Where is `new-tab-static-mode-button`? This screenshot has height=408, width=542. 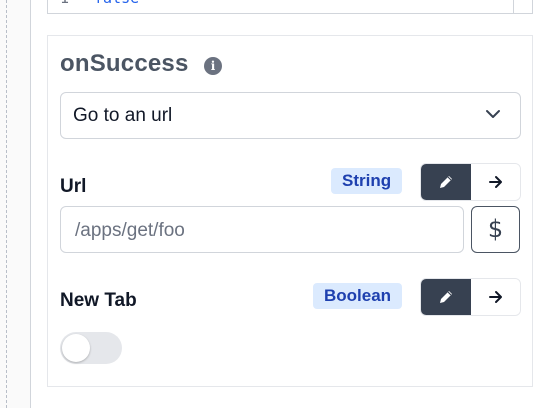 new-tab-static-mode-button is located at coordinates (446, 297).